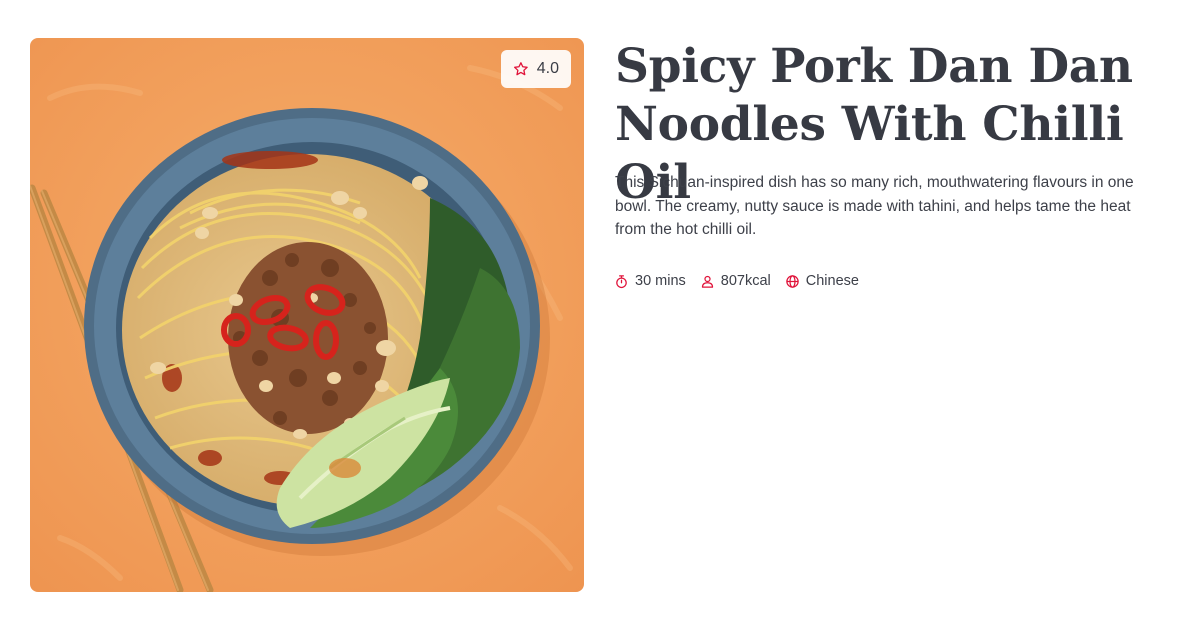 The width and height of the screenshot is (1200, 630). I want to click on recipe-meta: 30 mins 807kcal Chinese, so click(736, 281).